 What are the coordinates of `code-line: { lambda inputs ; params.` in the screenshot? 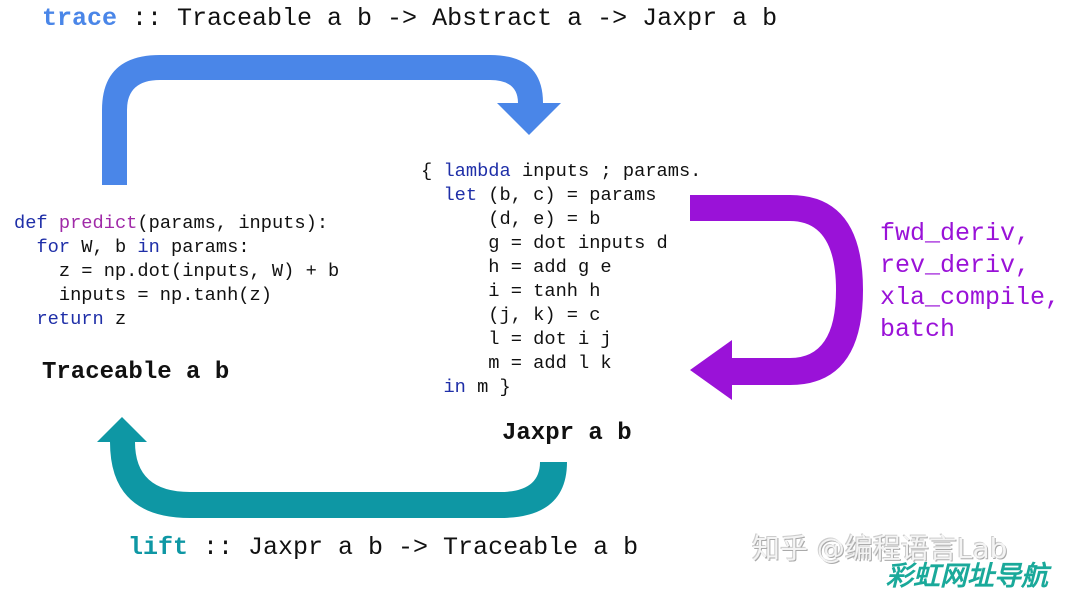 It's located at (561, 171).